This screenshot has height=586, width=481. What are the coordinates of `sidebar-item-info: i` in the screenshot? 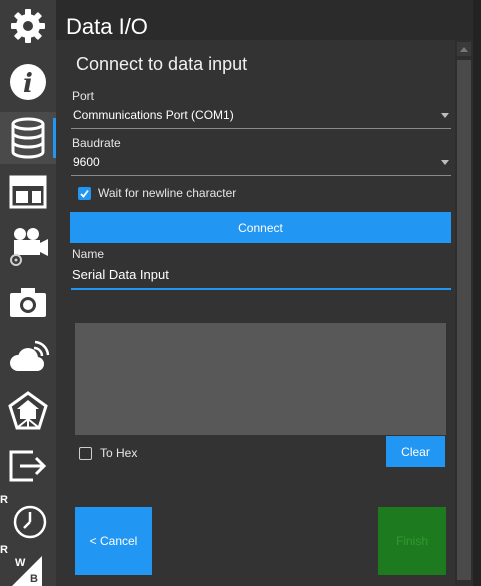 It's located at (28, 82).